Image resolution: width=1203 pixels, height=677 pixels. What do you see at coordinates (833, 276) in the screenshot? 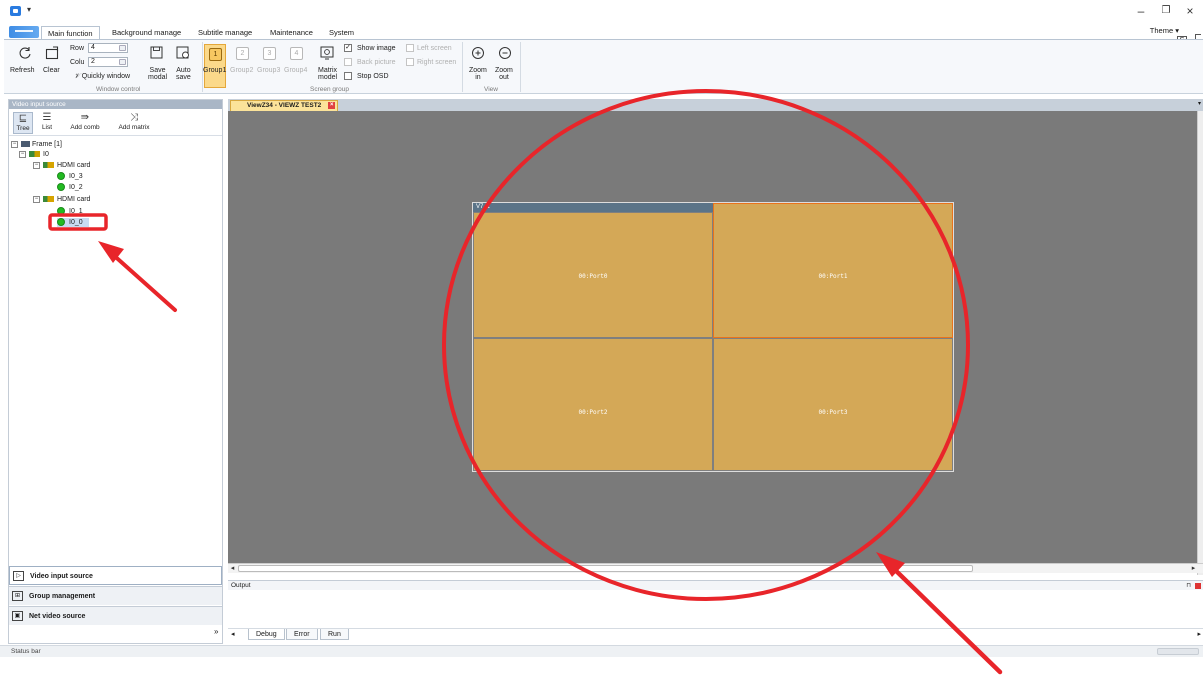
I see `port-label: 00:Port1` at bounding box center [833, 276].